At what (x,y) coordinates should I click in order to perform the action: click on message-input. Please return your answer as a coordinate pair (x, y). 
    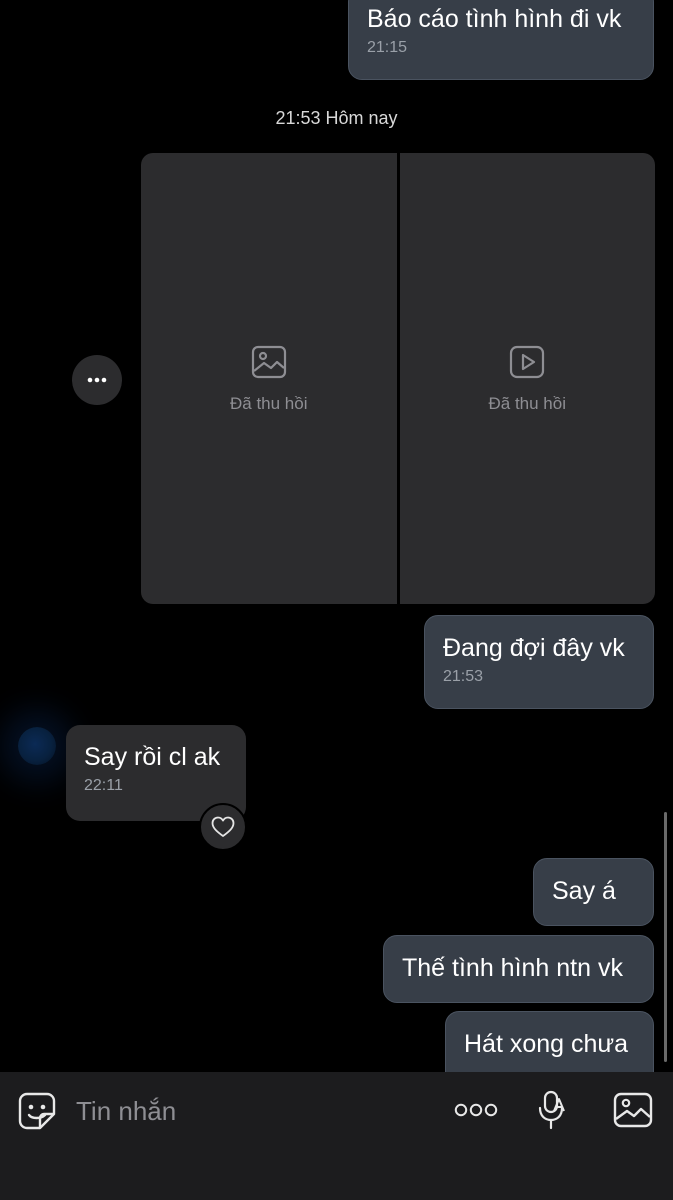
    Looking at the image, I should click on (246, 1111).